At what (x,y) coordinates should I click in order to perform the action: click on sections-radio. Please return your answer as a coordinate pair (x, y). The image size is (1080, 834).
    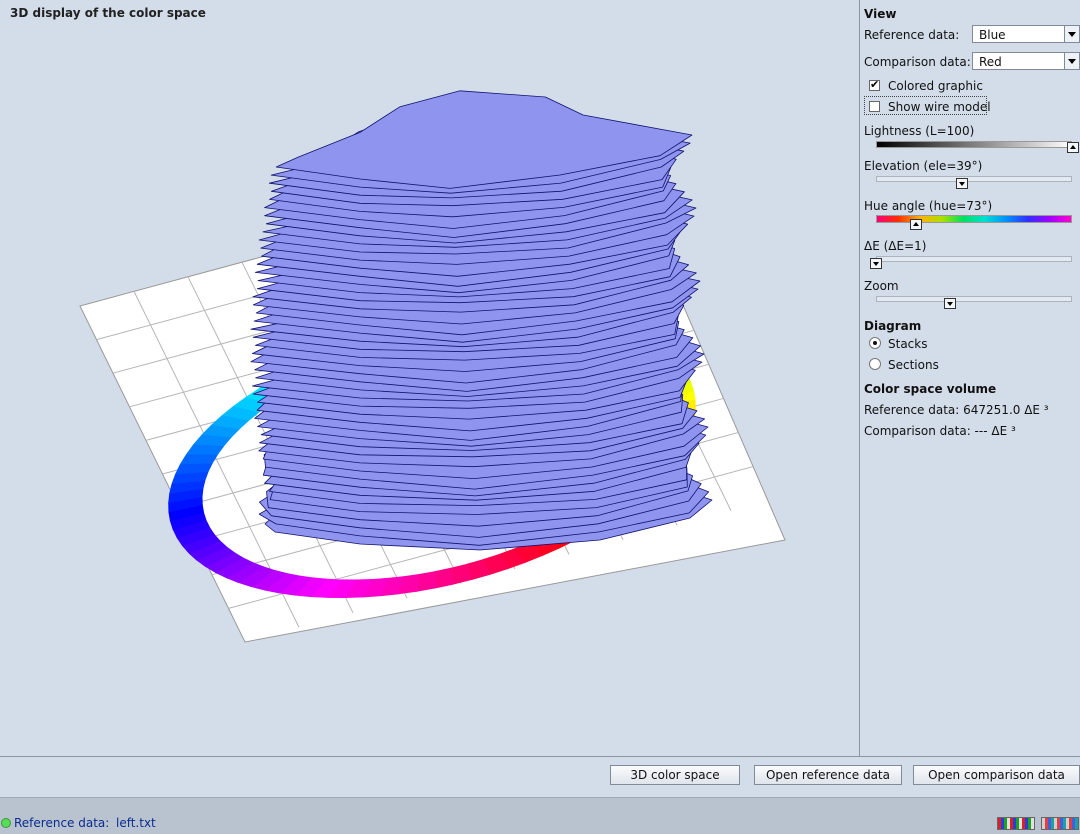
    Looking at the image, I should click on (875, 364).